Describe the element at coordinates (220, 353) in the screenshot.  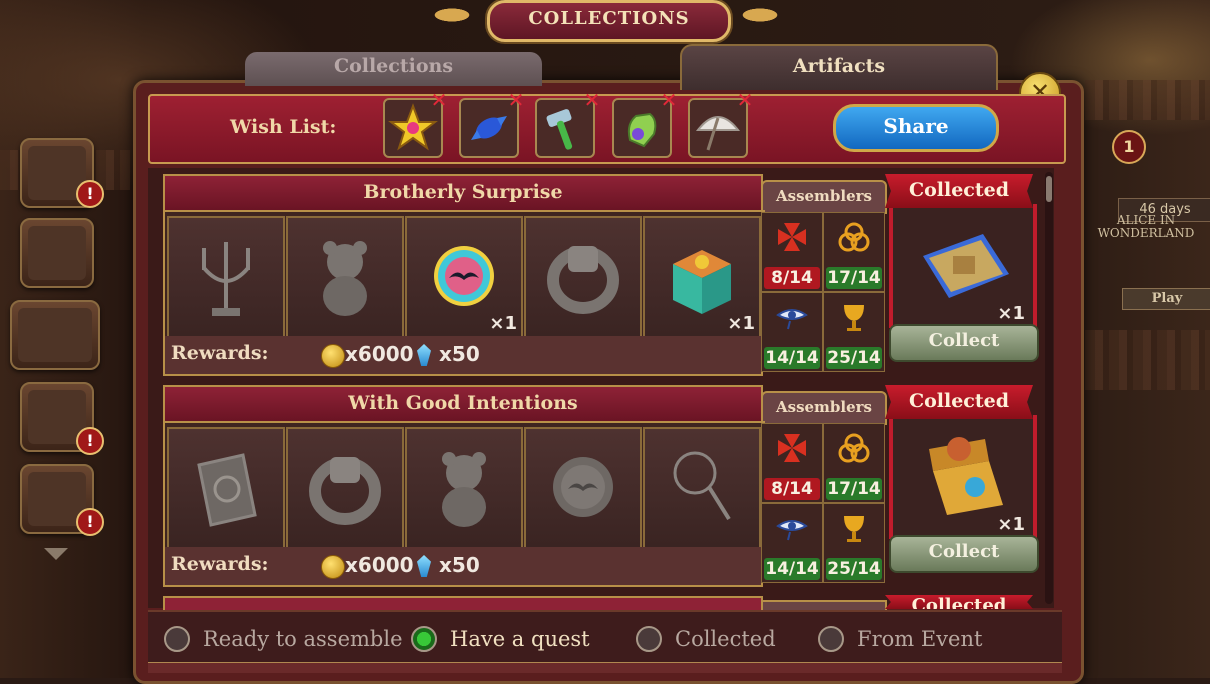
I see `rewards-label: Rewards:` at that location.